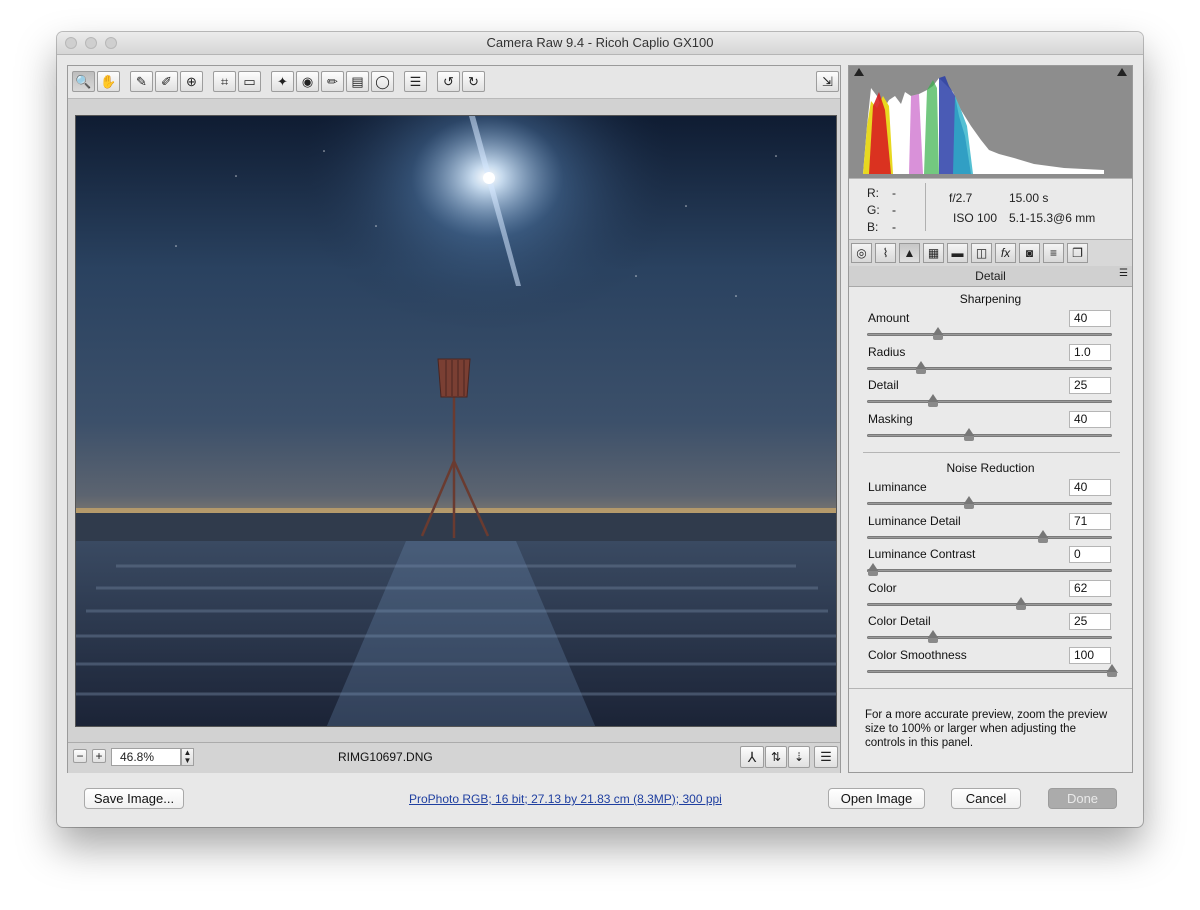  I want to click on slider-color-detail: Color Detail 25, so click(987, 630).